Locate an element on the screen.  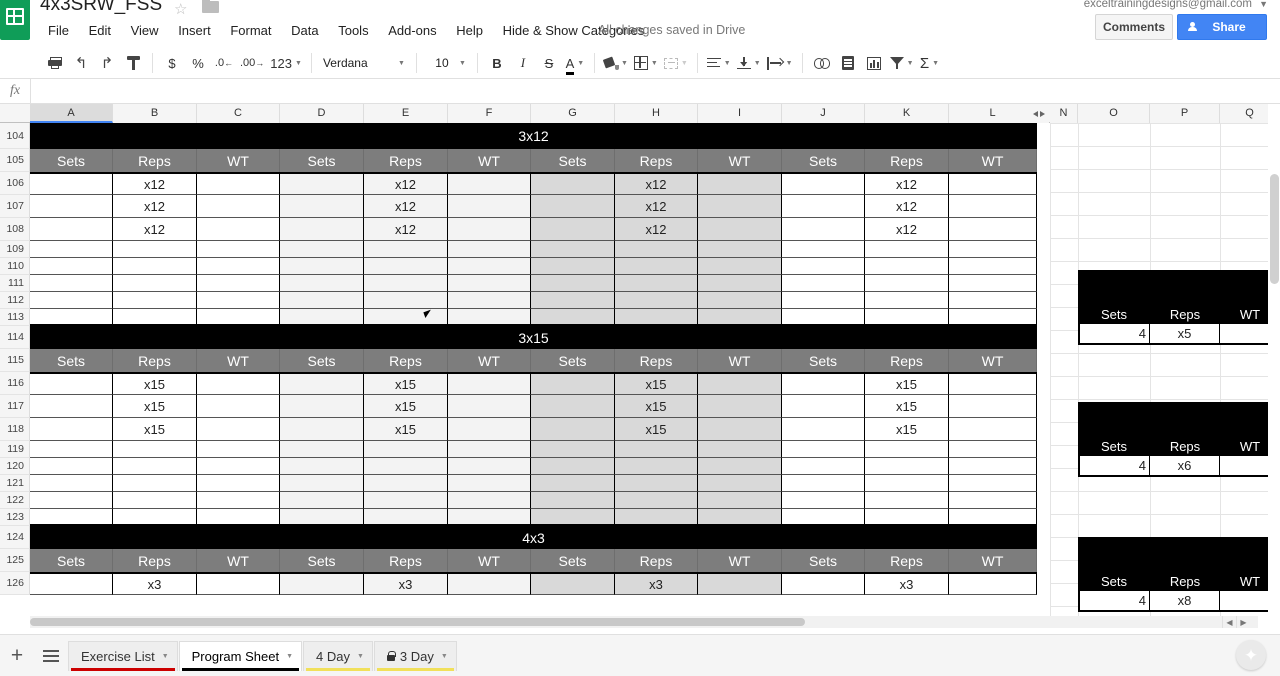
cell-119-L is located at coordinates (993, 449).